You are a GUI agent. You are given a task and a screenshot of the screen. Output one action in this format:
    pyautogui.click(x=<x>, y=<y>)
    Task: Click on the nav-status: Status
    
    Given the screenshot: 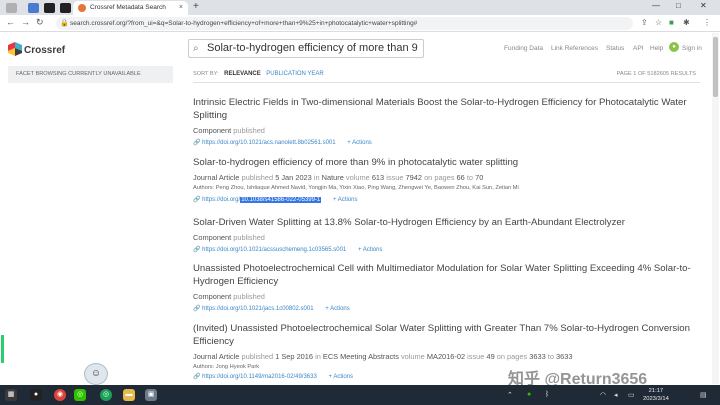 What is the action you would take?
    pyautogui.click(x=615, y=48)
    